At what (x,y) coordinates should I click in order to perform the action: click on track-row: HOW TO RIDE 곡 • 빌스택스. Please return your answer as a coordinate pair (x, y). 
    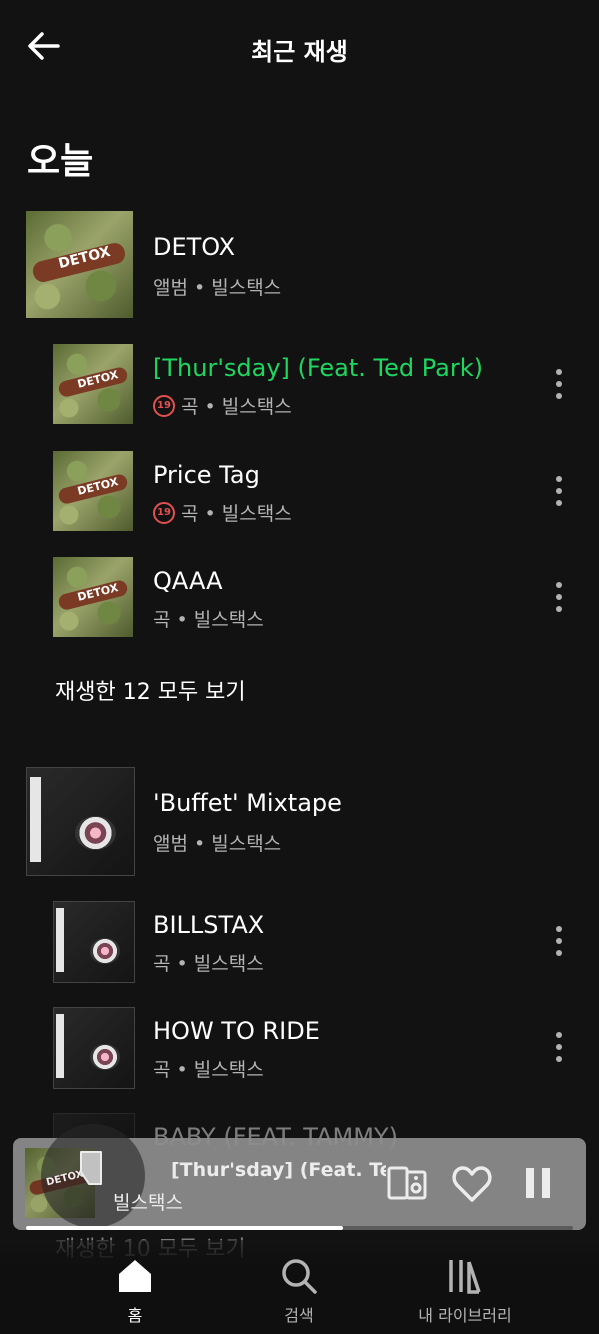
    Looking at the image, I should click on (299, 1048).